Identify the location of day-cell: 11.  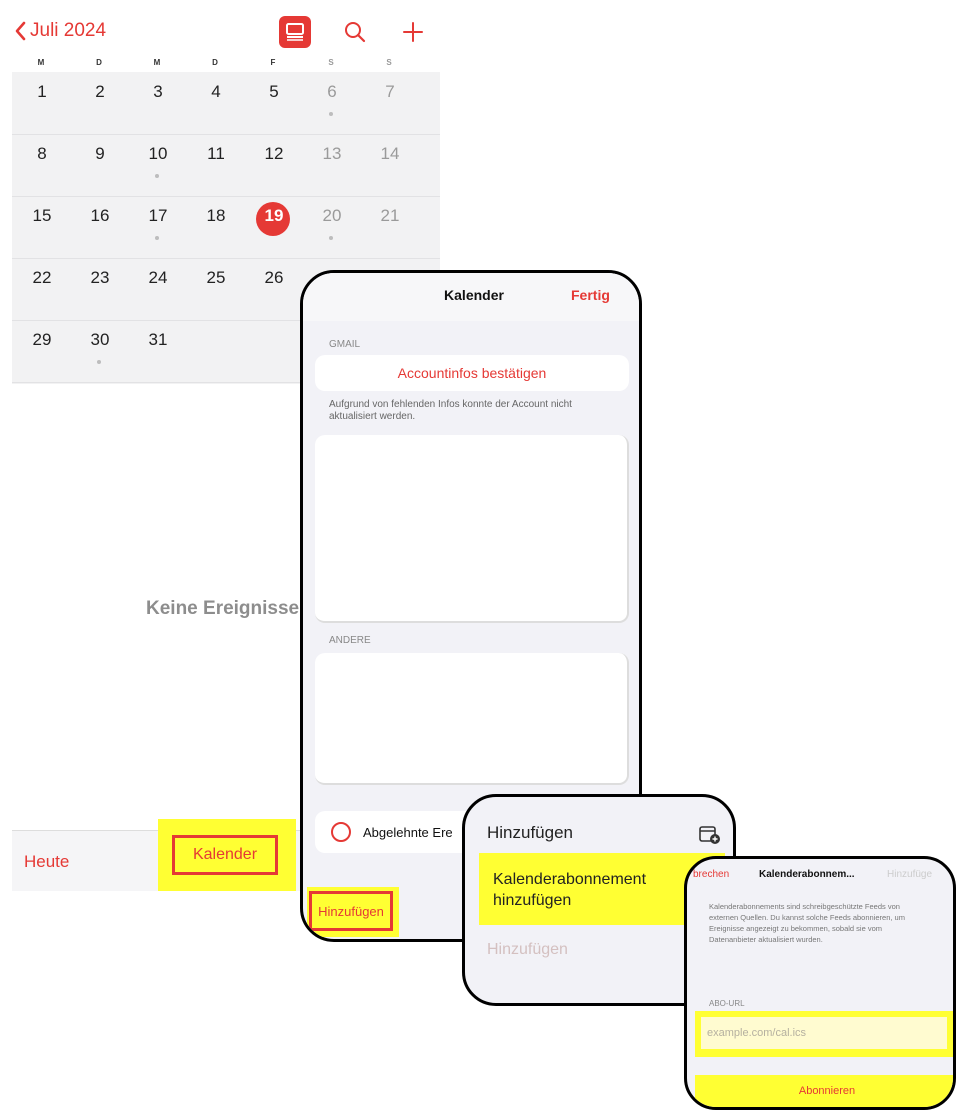
(216, 154).